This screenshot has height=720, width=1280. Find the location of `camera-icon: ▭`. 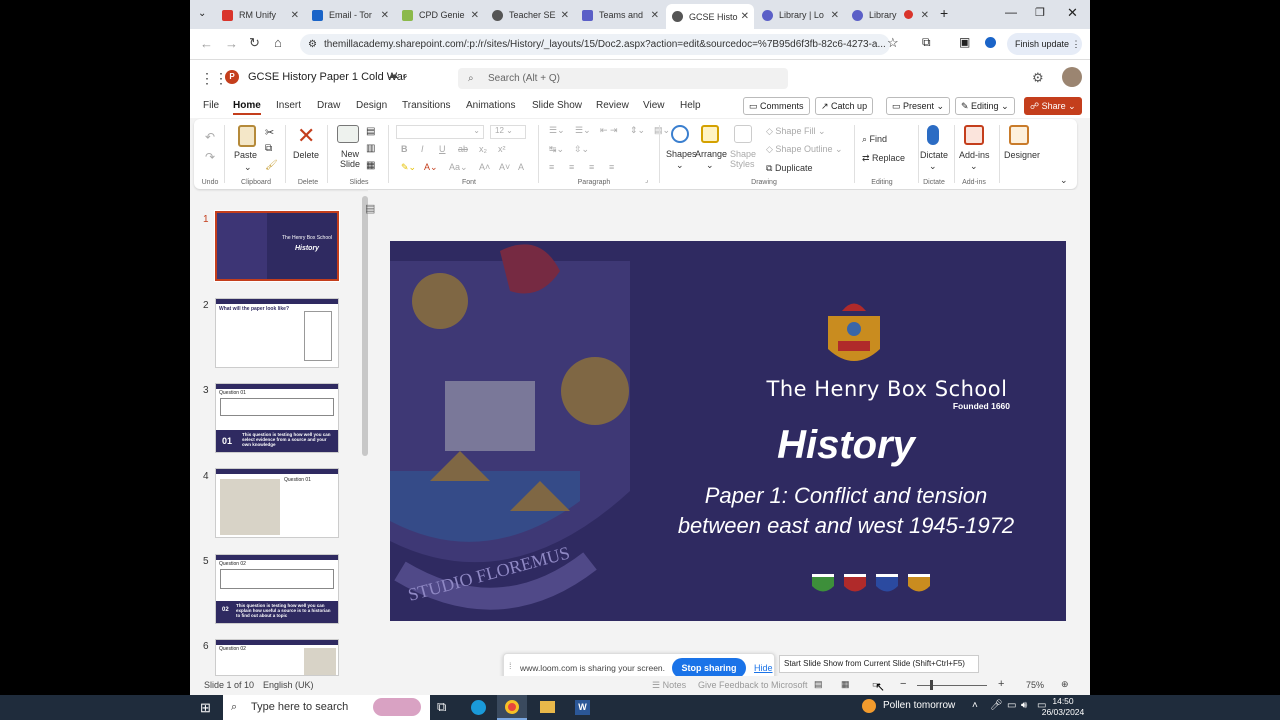

camera-icon: ▭ is located at coordinates (1011, 705).